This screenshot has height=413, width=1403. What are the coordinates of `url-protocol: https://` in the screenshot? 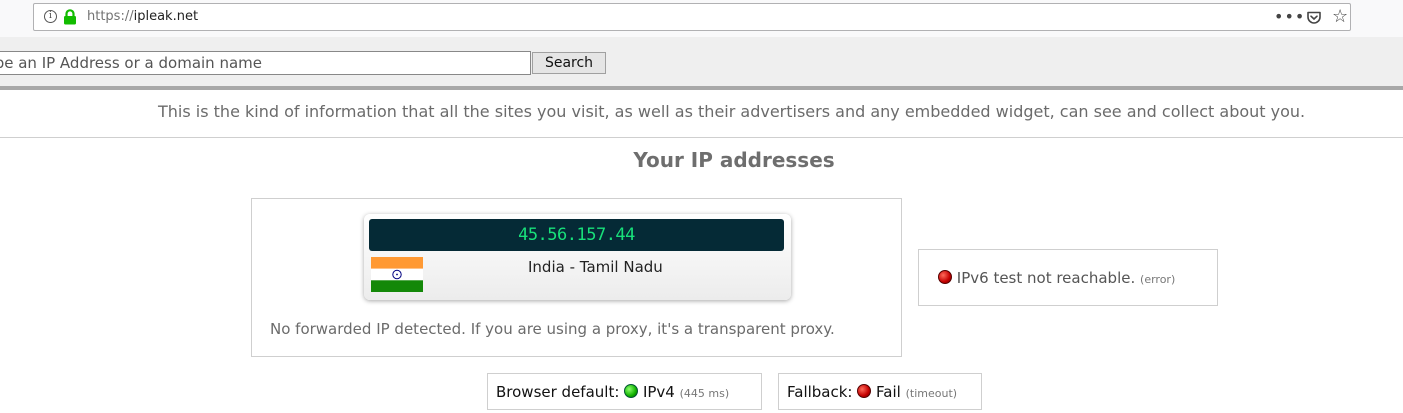 It's located at (110, 16).